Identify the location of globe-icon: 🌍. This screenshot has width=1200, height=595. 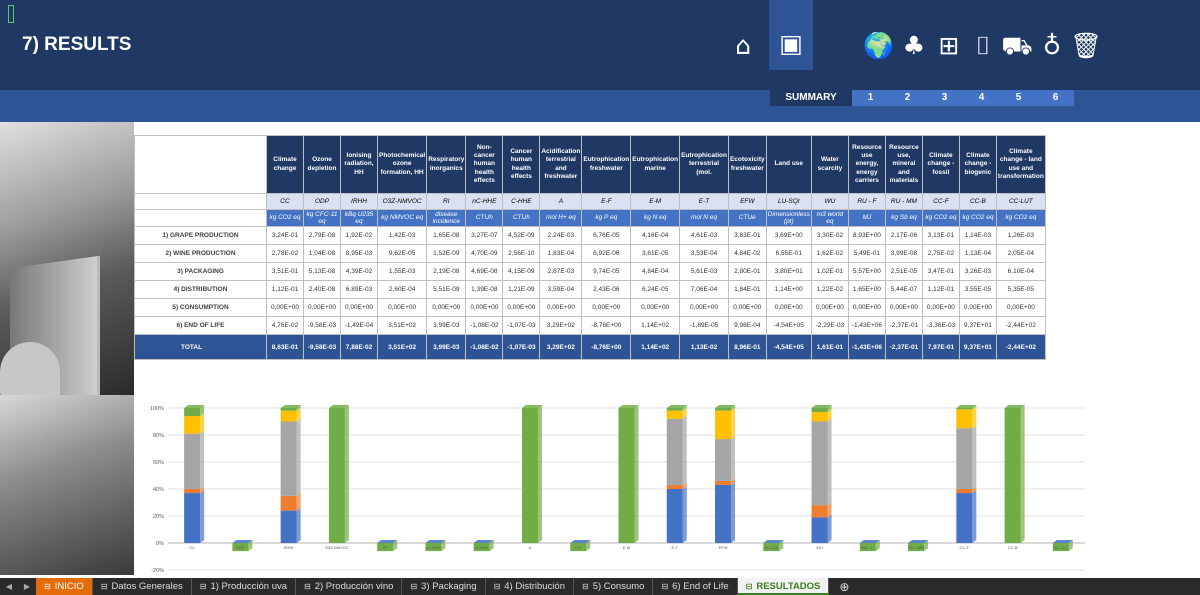
(879, 46).